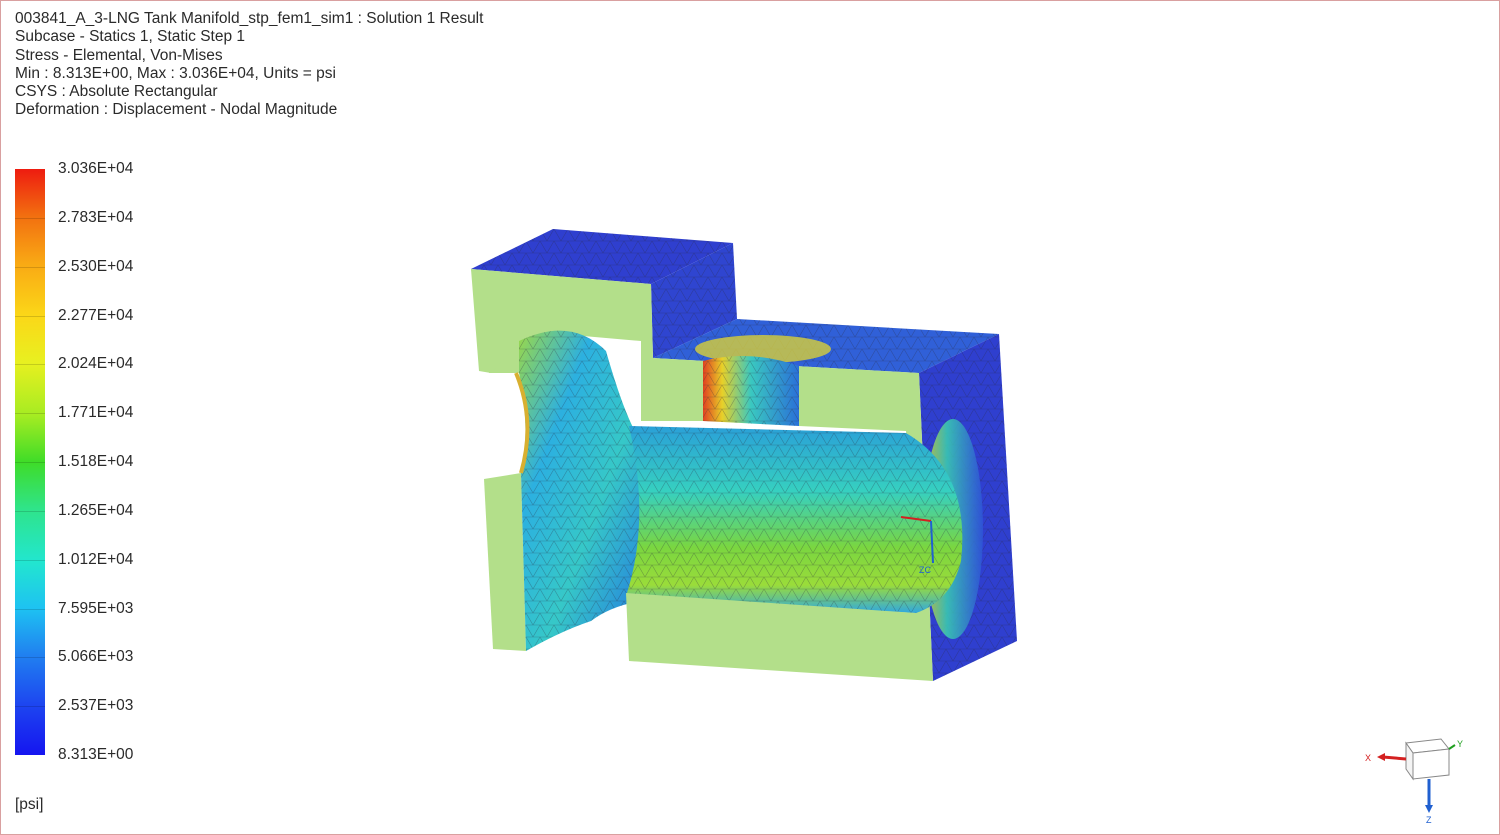 Image resolution: width=1500 pixels, height=835 pixels. Describe the element at coordinates (1452, 747) in the screenshot. I see `triad-y-axis` at that location.